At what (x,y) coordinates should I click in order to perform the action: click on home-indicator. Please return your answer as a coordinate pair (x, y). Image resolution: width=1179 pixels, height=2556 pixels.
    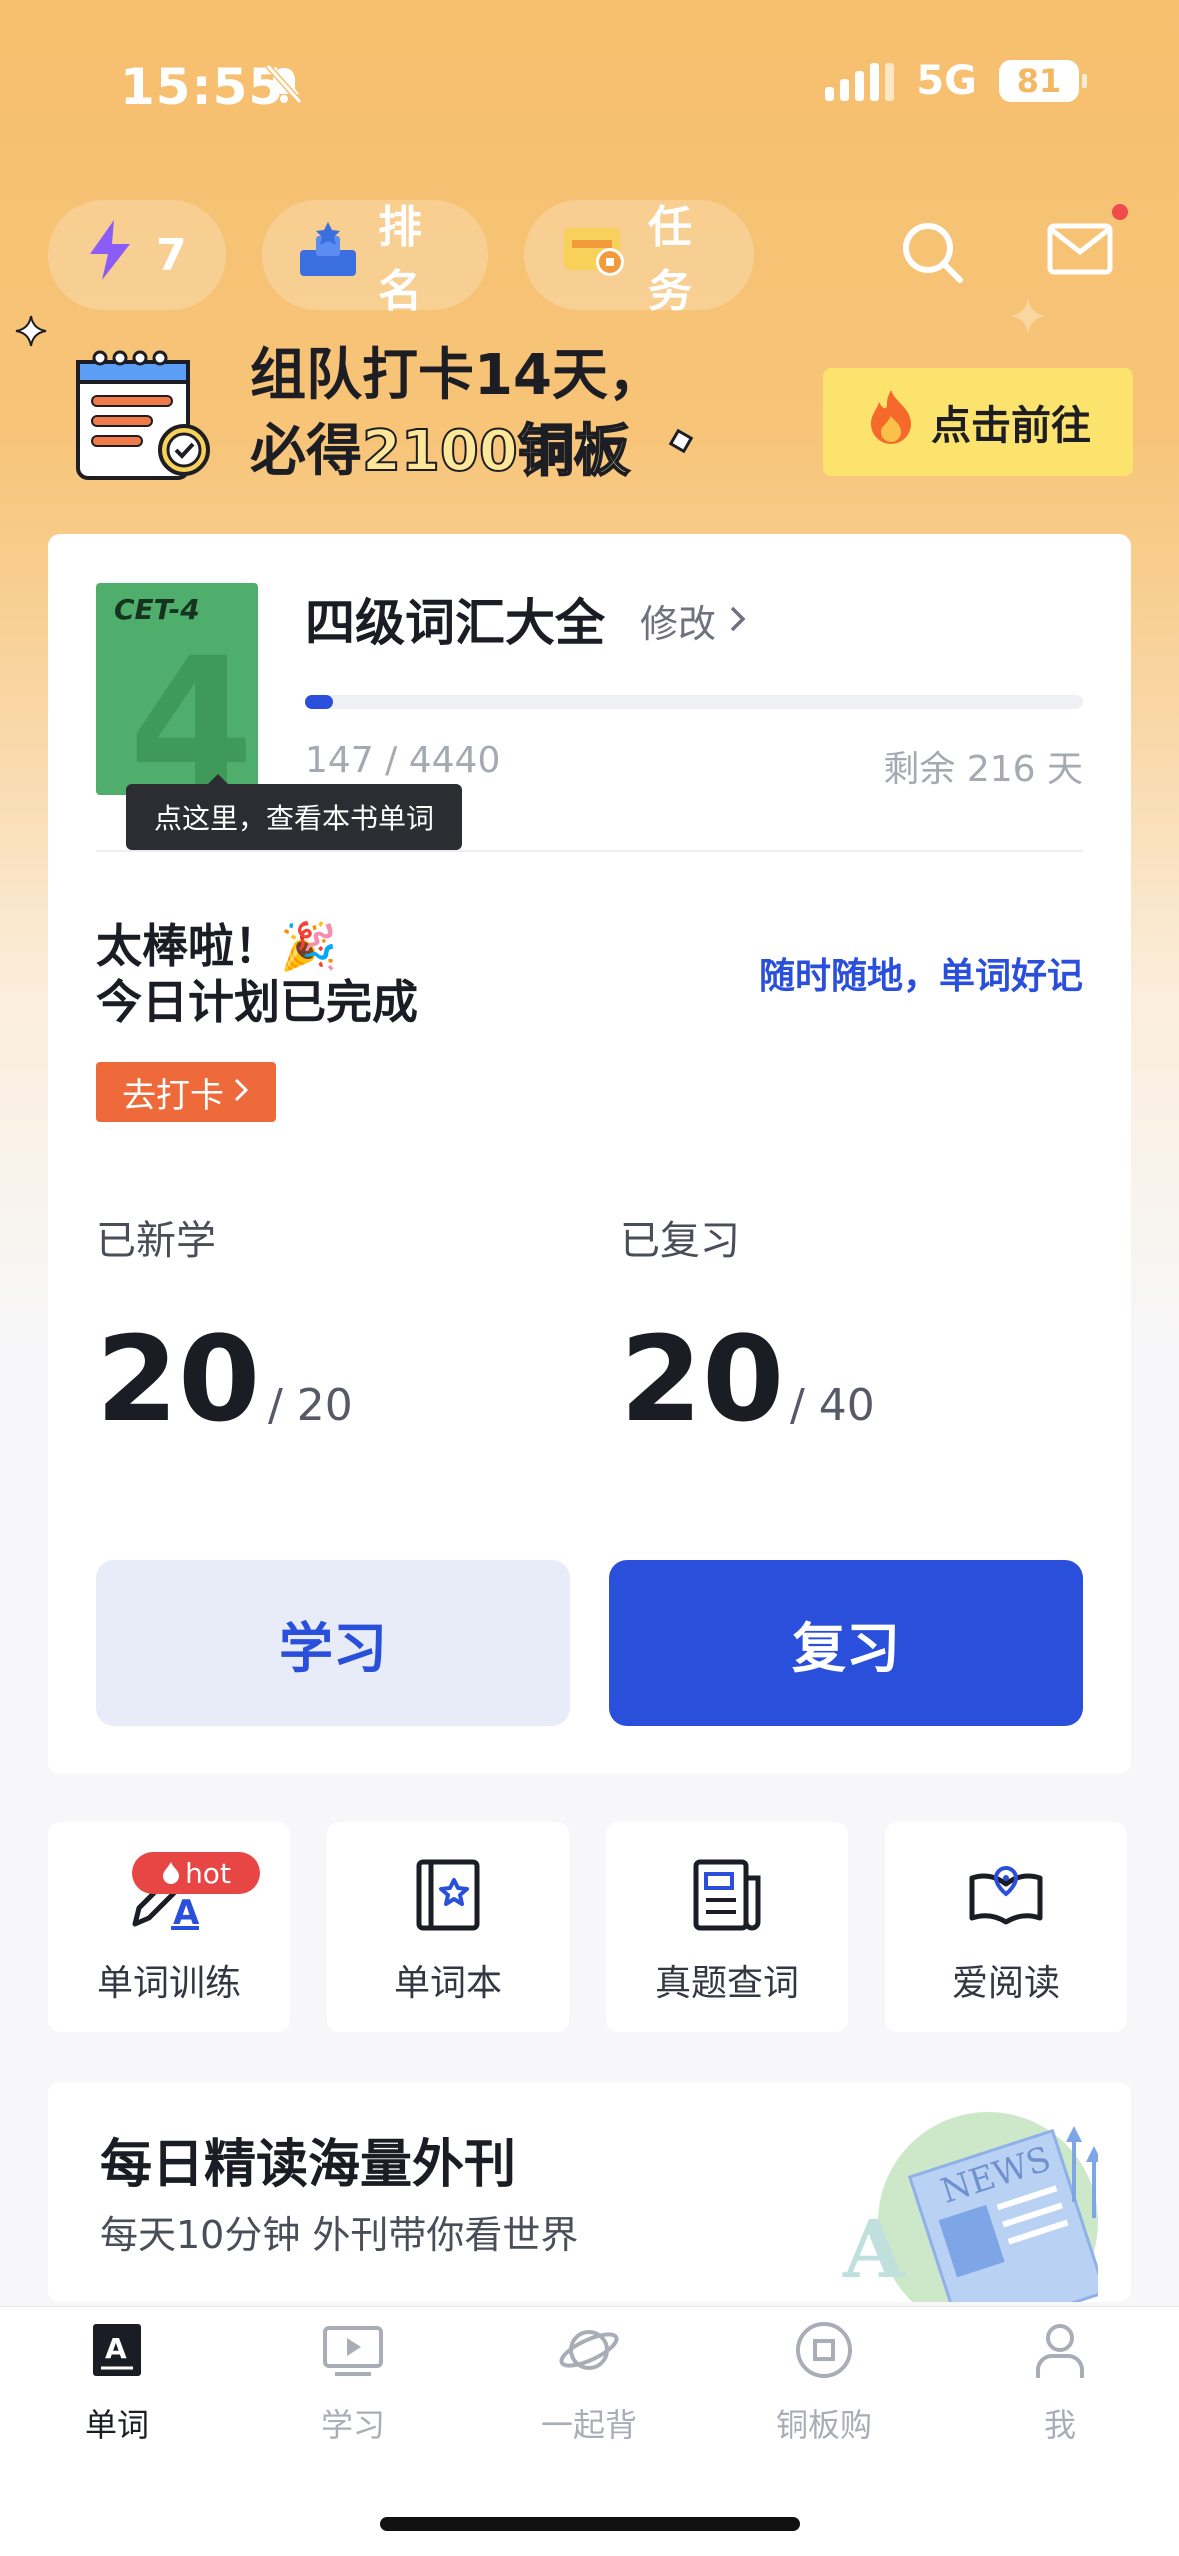
    Looking at the image, I should click on (590, 2524).